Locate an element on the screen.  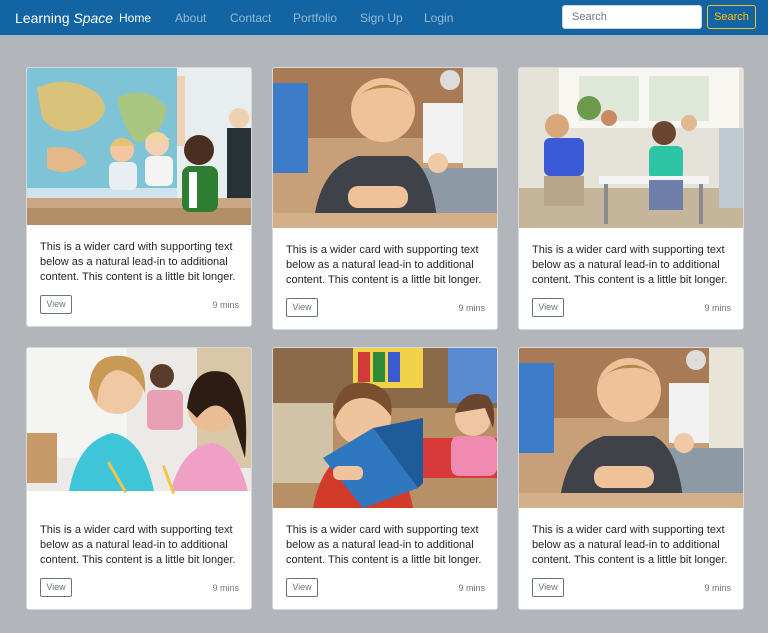
brand-logo: Learning Space is located at coordinates (64, 18).